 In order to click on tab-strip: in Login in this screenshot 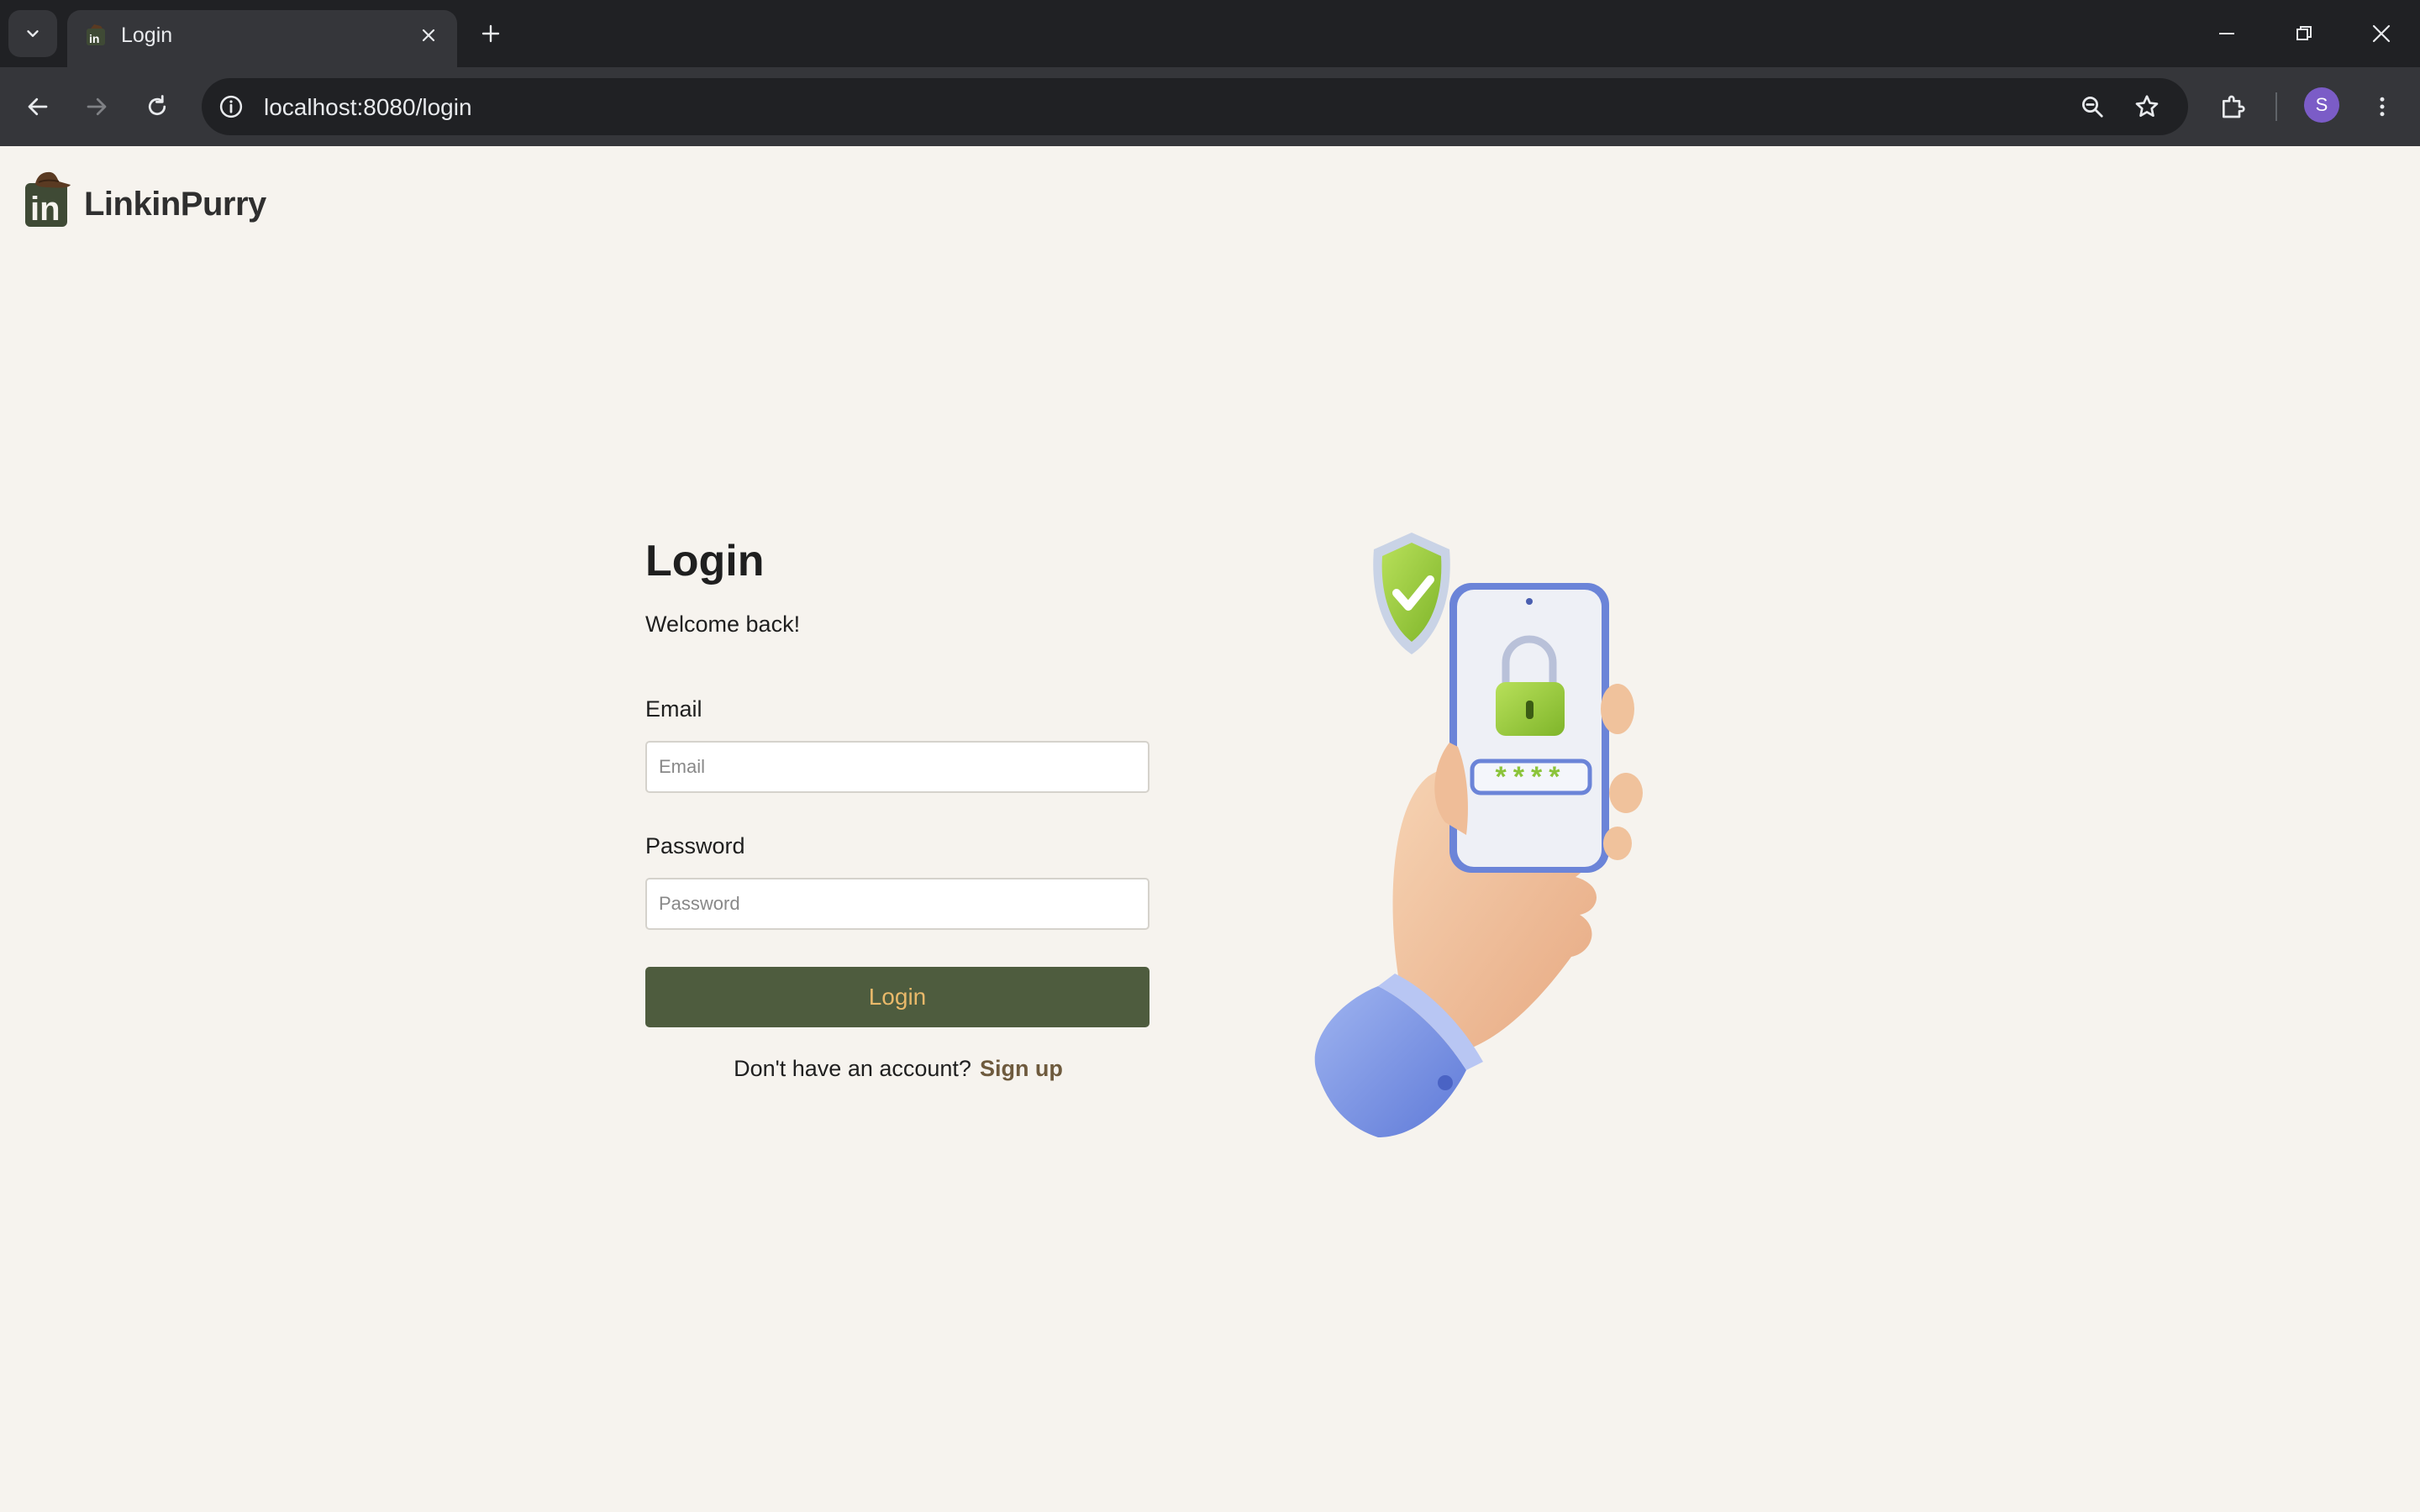, I will do `click(1210, 33)`.